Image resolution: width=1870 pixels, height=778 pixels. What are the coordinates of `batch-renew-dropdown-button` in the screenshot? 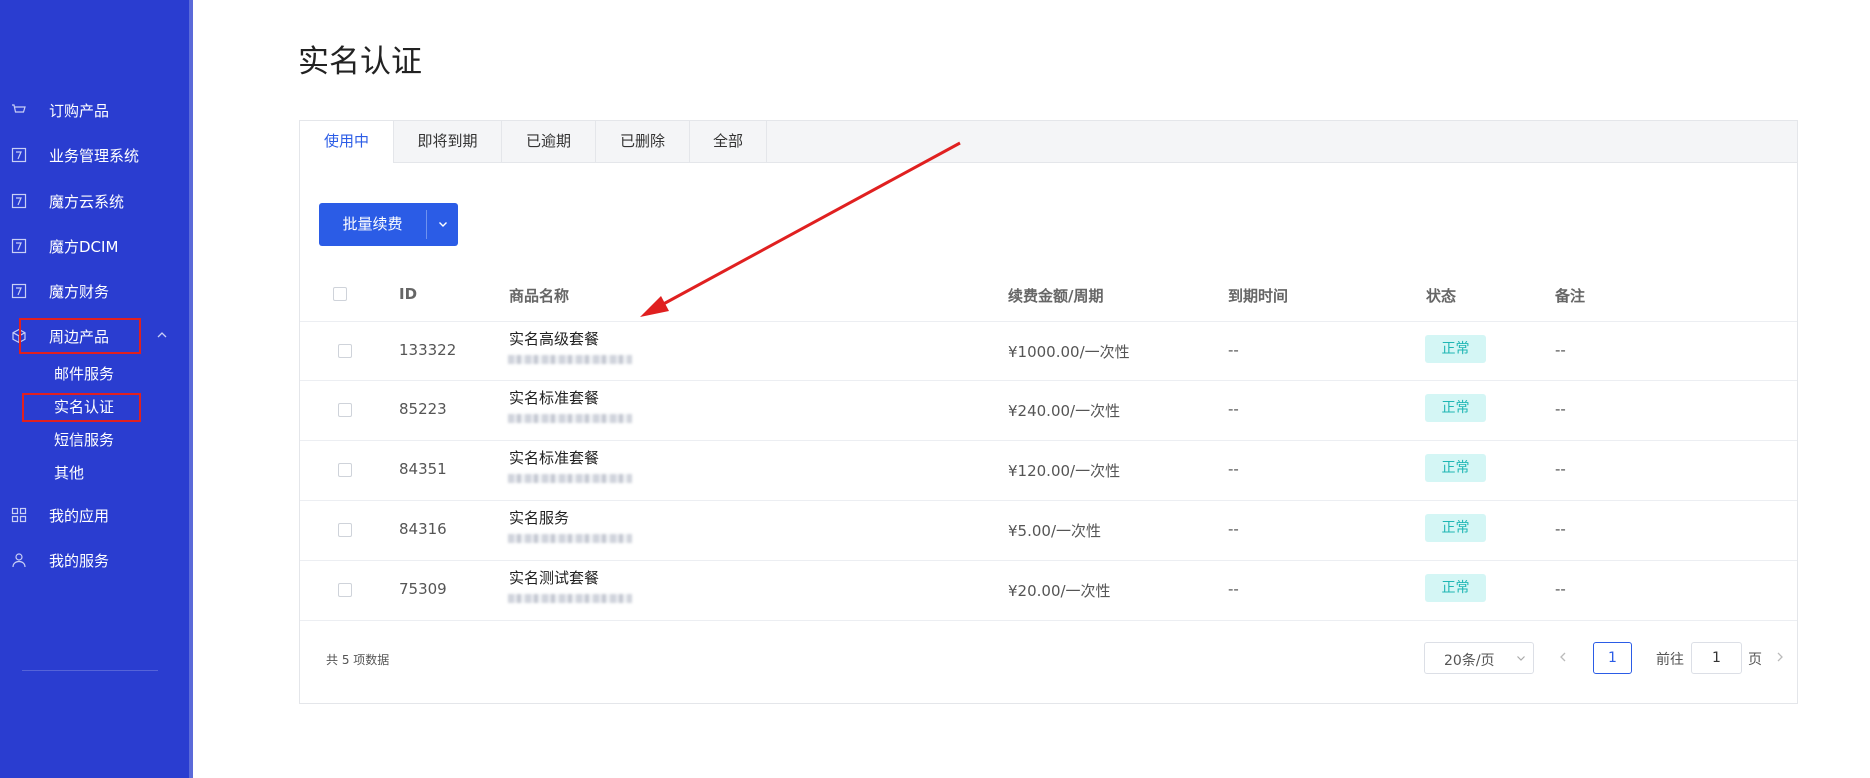 It's located at (442, 224).